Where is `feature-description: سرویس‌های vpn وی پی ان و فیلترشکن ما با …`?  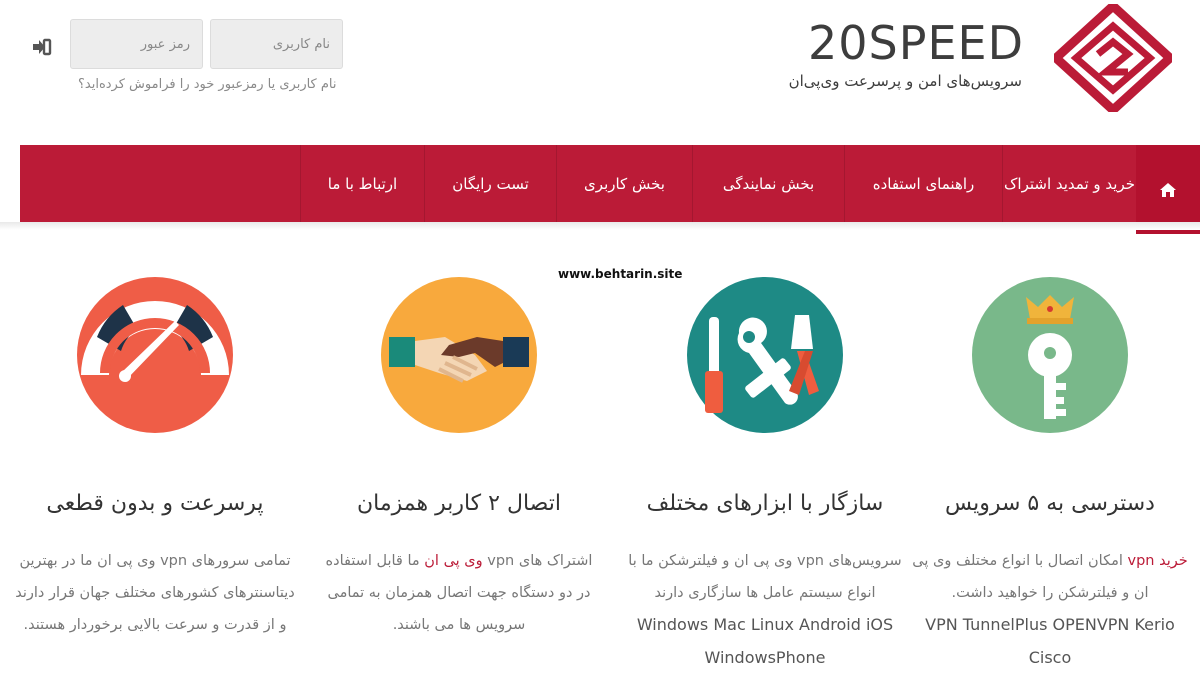
feature-description: سرویس‌های vpn وی پی ان و فیلترشکن ما با … is located at coordinates (765, 610).